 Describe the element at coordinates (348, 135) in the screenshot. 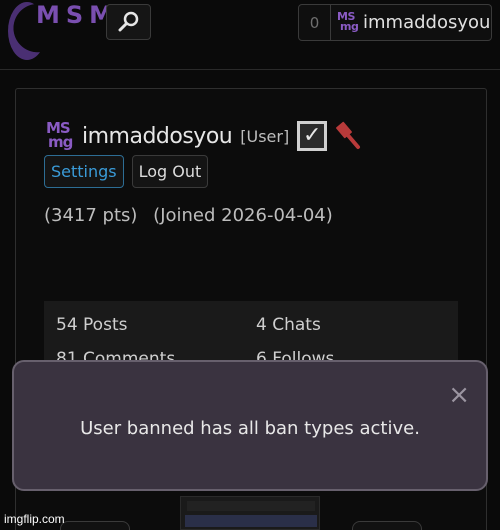

I see `gavel-icon` at that location.